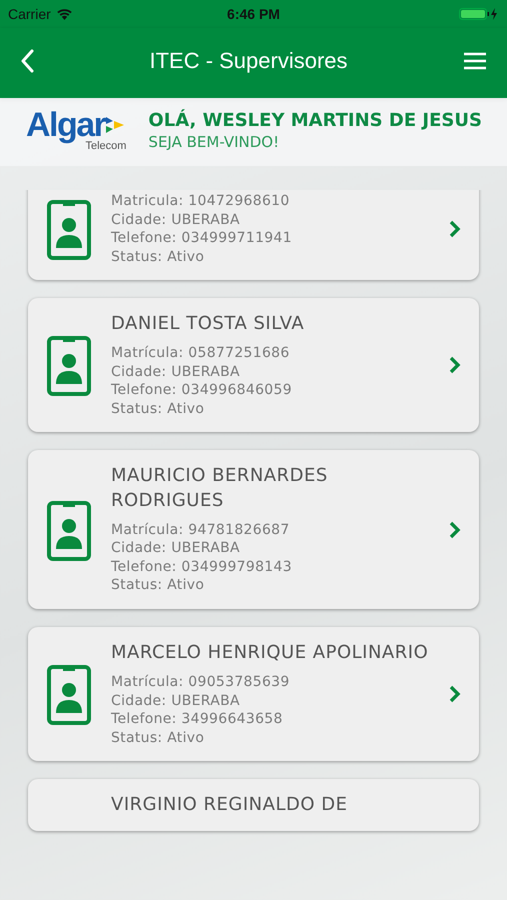 The height and width of the screenshot is (900, 507). Describe the element at coordinates (253, 365) in the screenshot. I see `supervisor-card: DANIEL TOSTA SILVA Matrícula: 05877251686 Cidade: UBERABA Telefone: 034996846059 Status: Ativo` at that location.